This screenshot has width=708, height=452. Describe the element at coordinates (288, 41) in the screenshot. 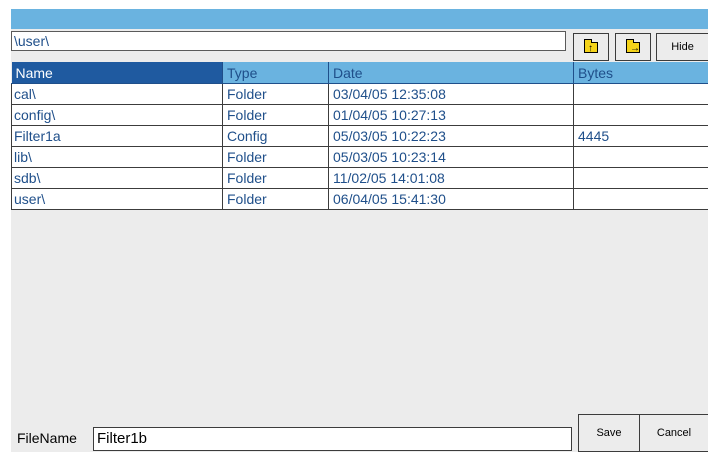

I see `path-field: \user\` at that location.